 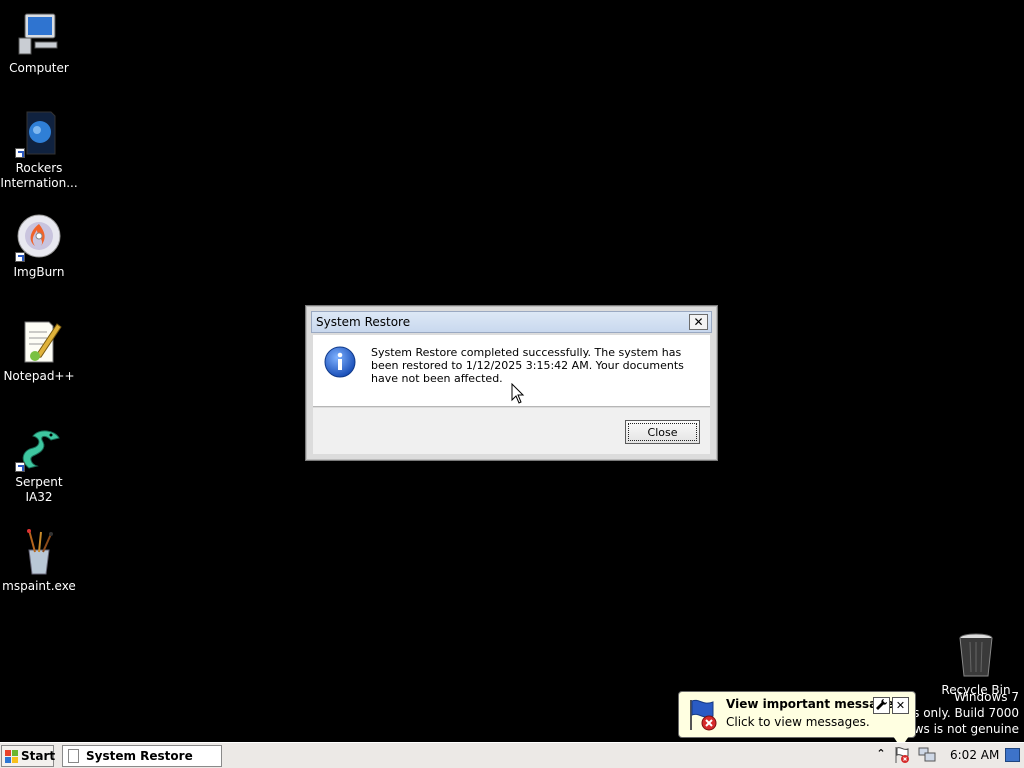 I want to click on wrench-icon, so click(x=881, y=704).